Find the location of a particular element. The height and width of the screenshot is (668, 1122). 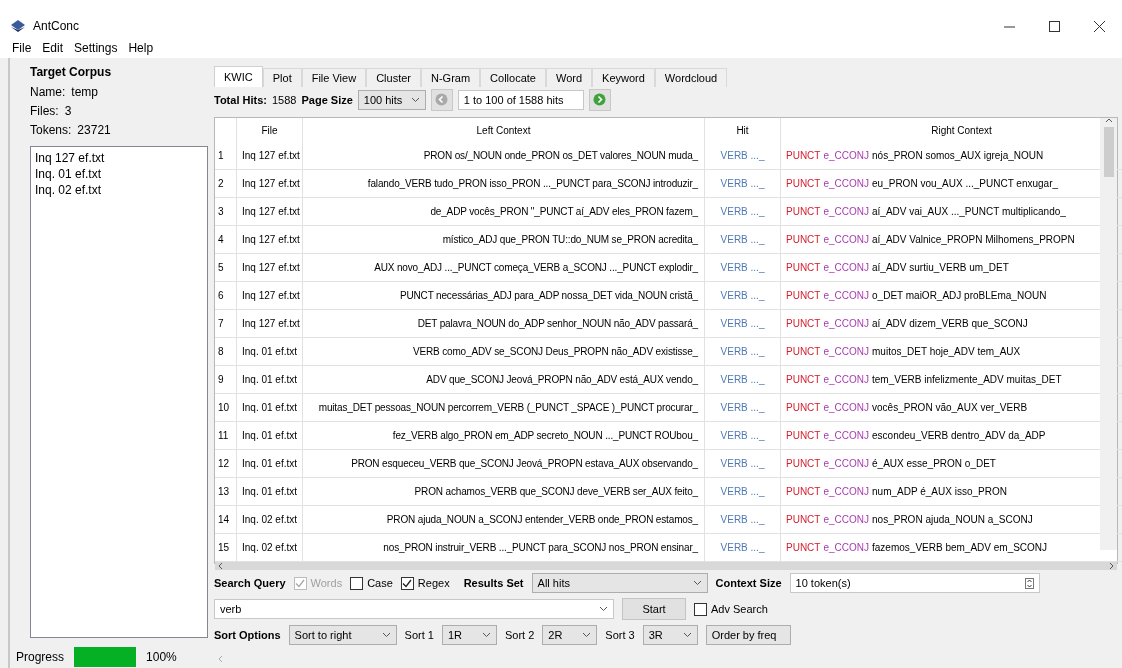

right-context-text: nos_PRON ajuda_NOUN a_SCONJ is located at coordinates (952, 519).